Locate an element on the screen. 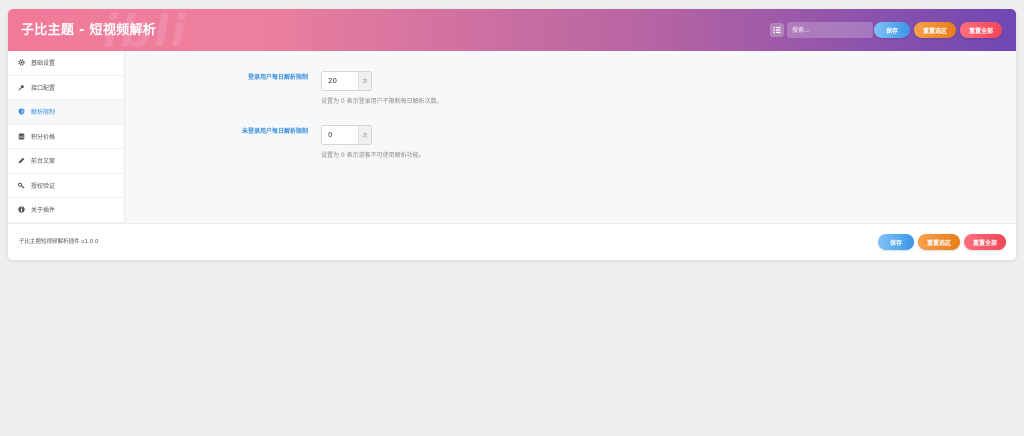 The image size is (1024, 436). shield-icon is located at coordinates (21, 112).